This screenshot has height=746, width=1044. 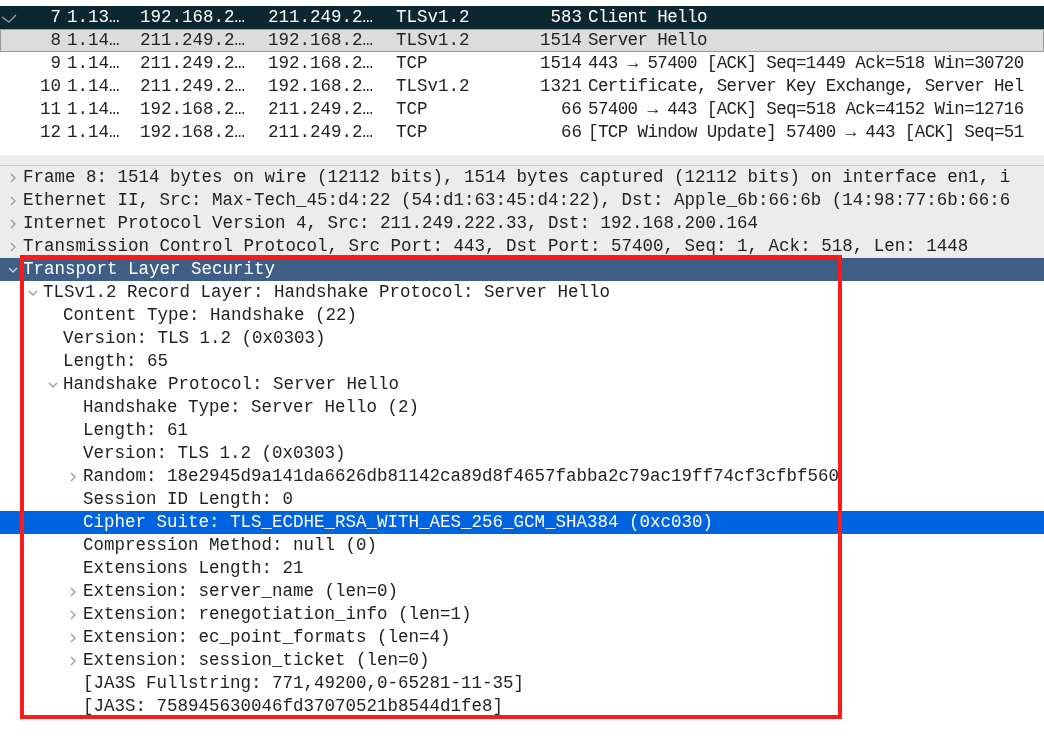 I want to click on tree-label: Extension: renegotiation_info (len=1), so click(x=277, y=614).